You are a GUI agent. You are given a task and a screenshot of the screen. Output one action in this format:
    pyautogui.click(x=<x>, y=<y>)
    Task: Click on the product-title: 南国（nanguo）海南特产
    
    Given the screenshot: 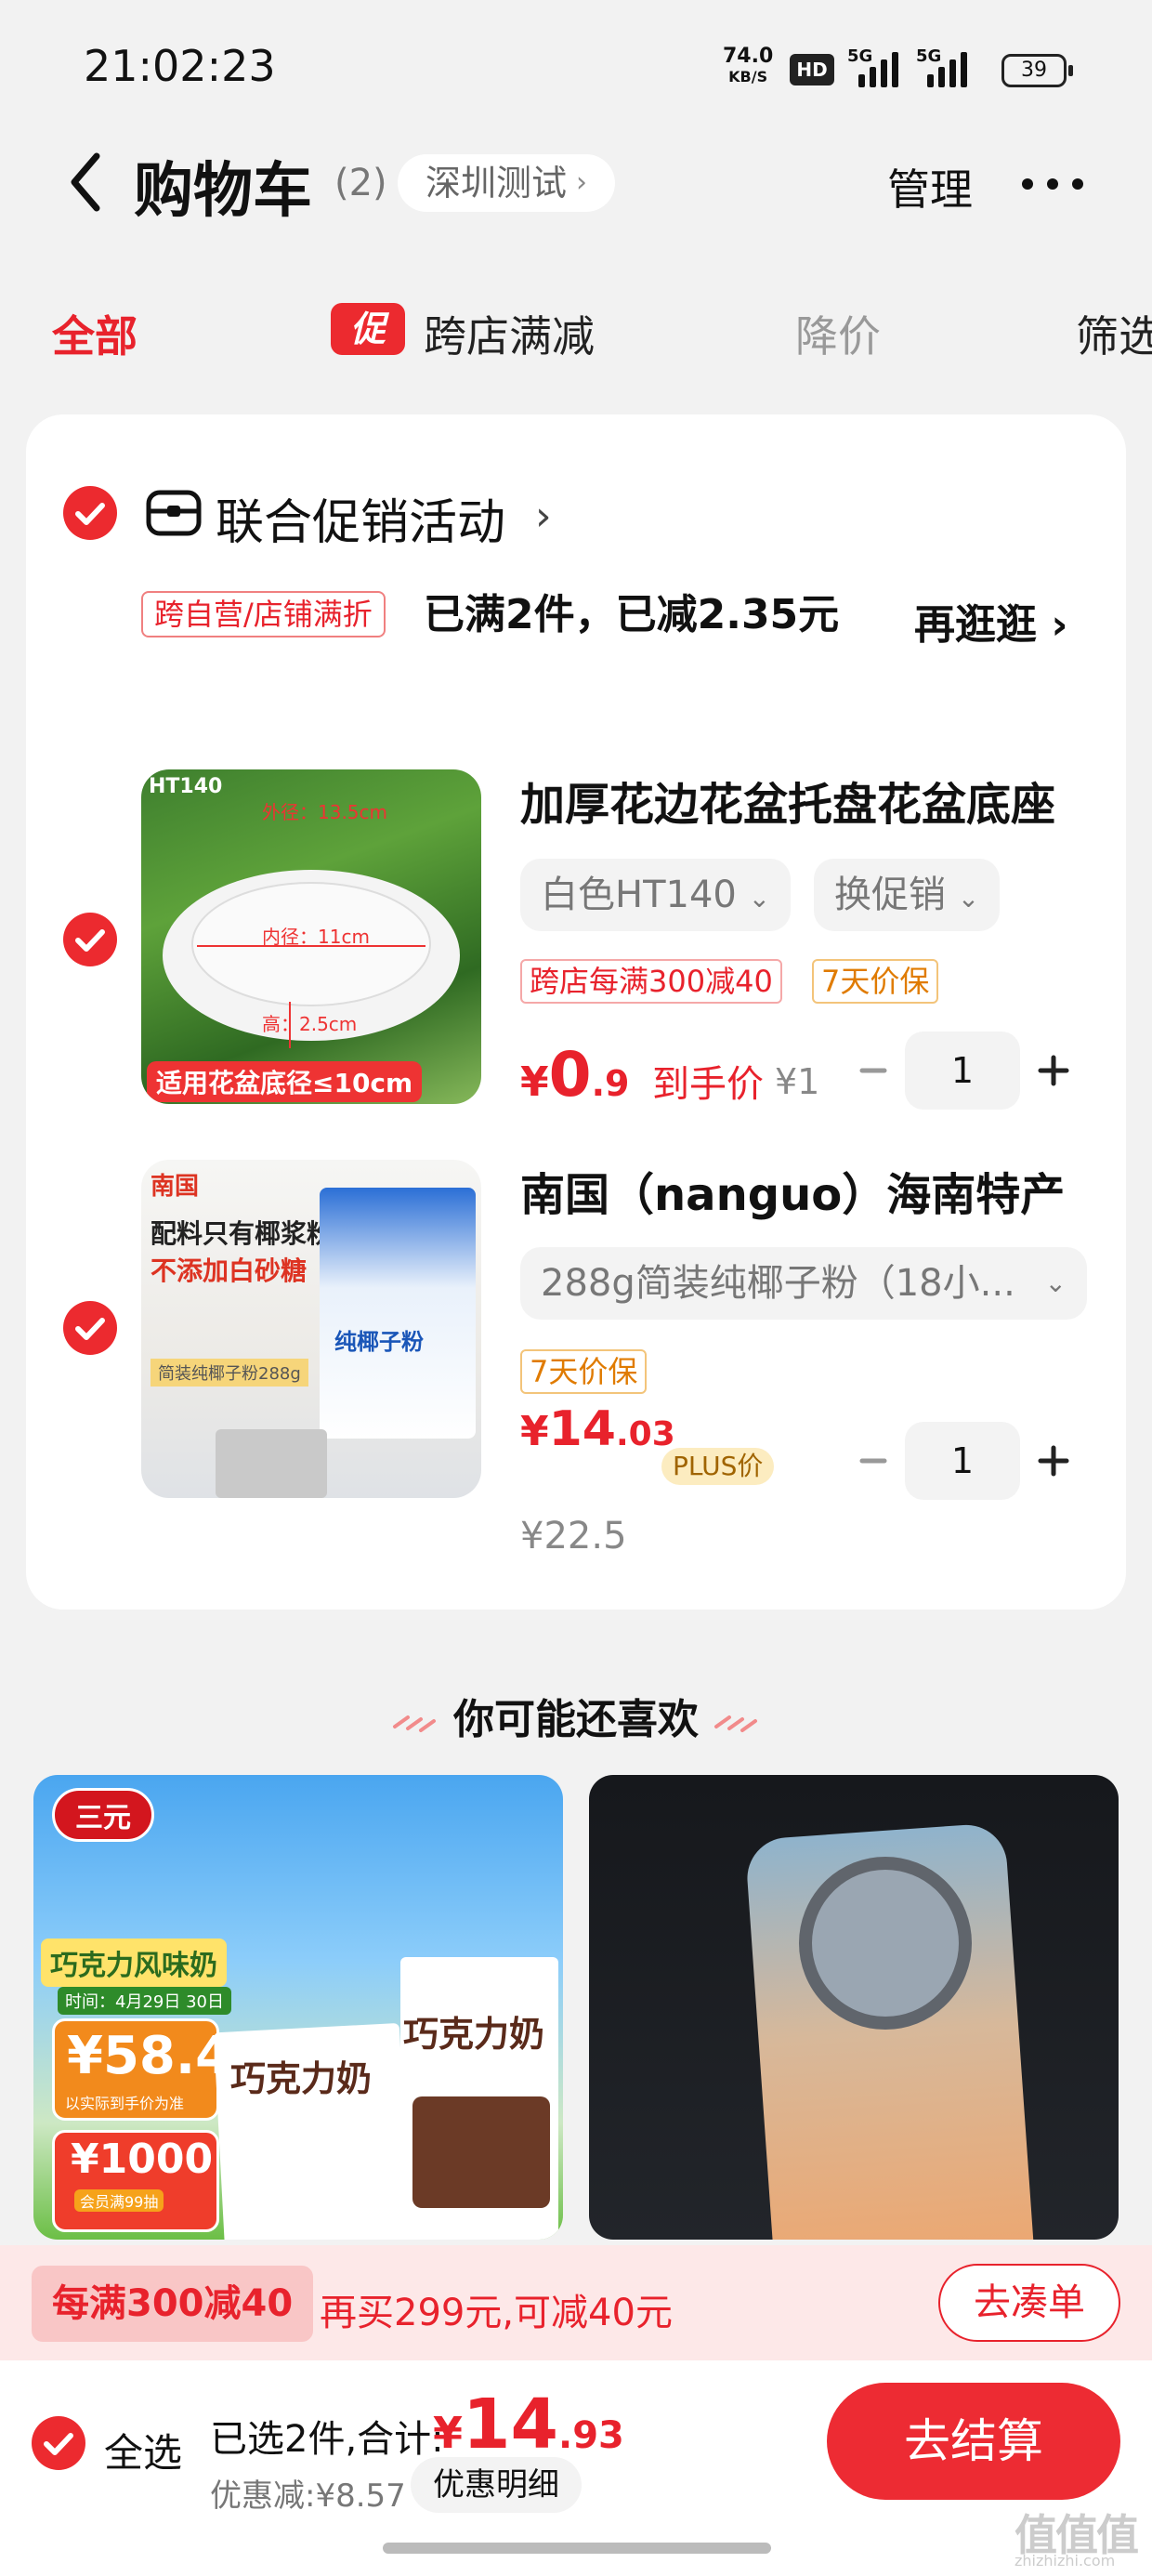 What is the action you would take?
    pyautogui.click(x=792, y=1190)
    